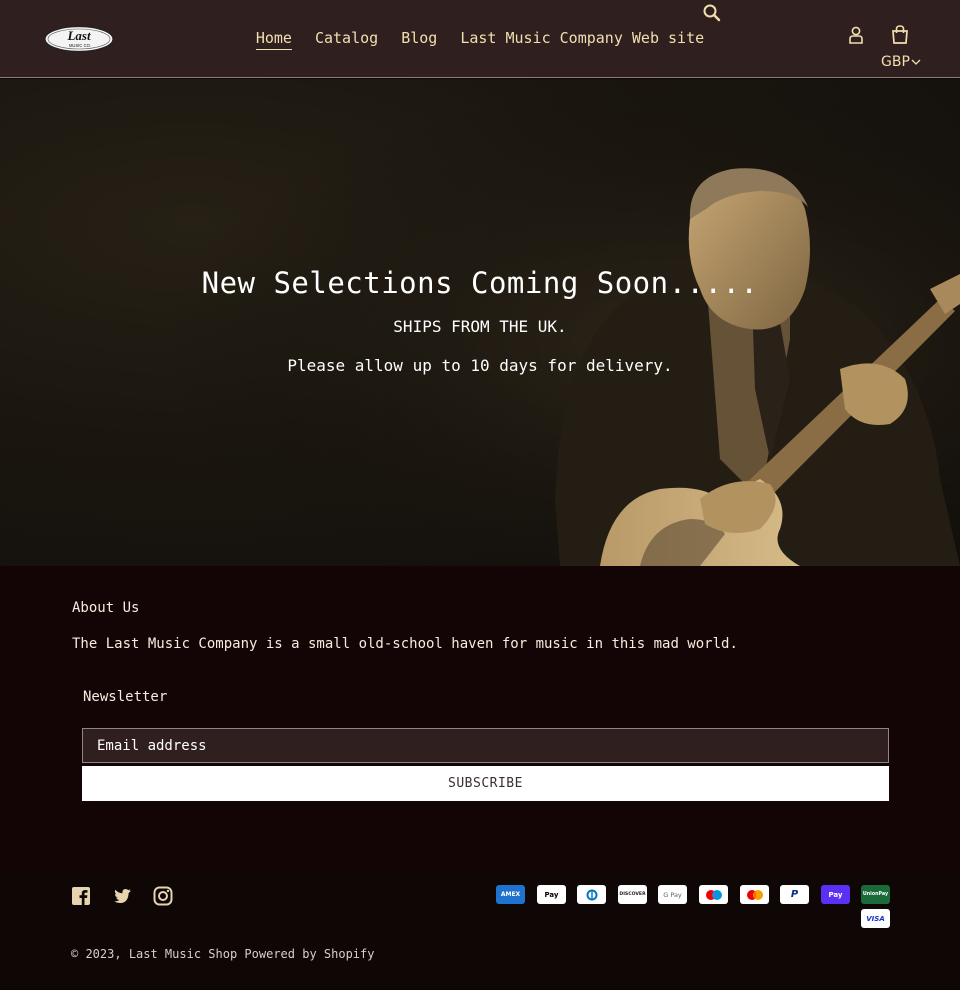  What do you see at coordinates (309, 954) in the screenshot?
I see `powered-by-link: Powered by Shopify` at bounding box center [309, 954].